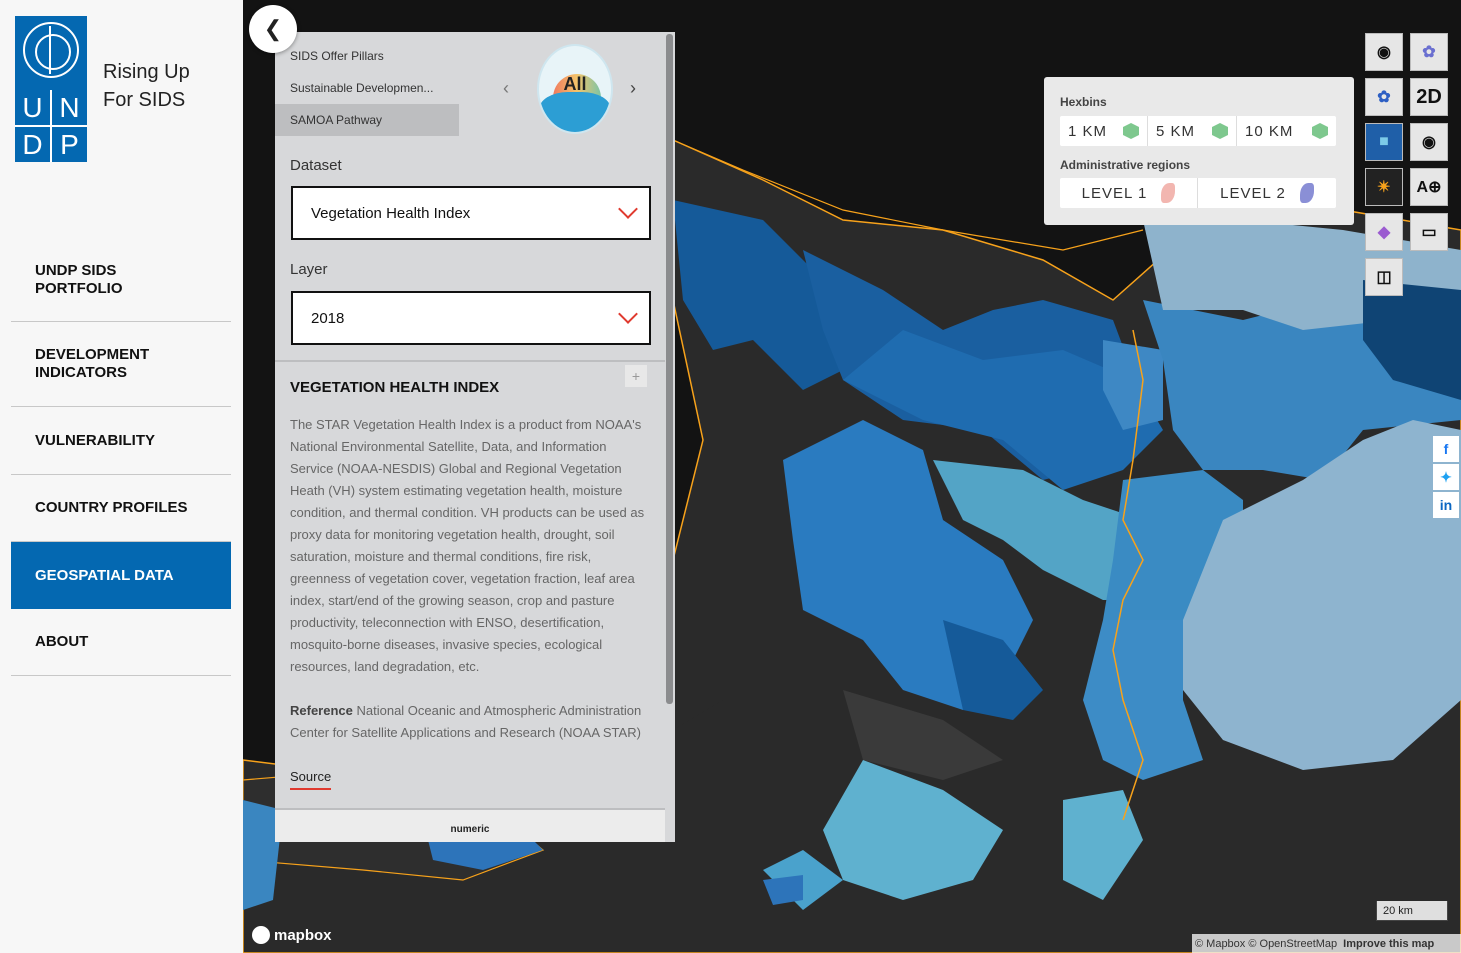 Image resolution: width=1461 pixels, height=953 pixels. I want to click on hexbin-5km-button: 5 KM, so click(1192, 131).